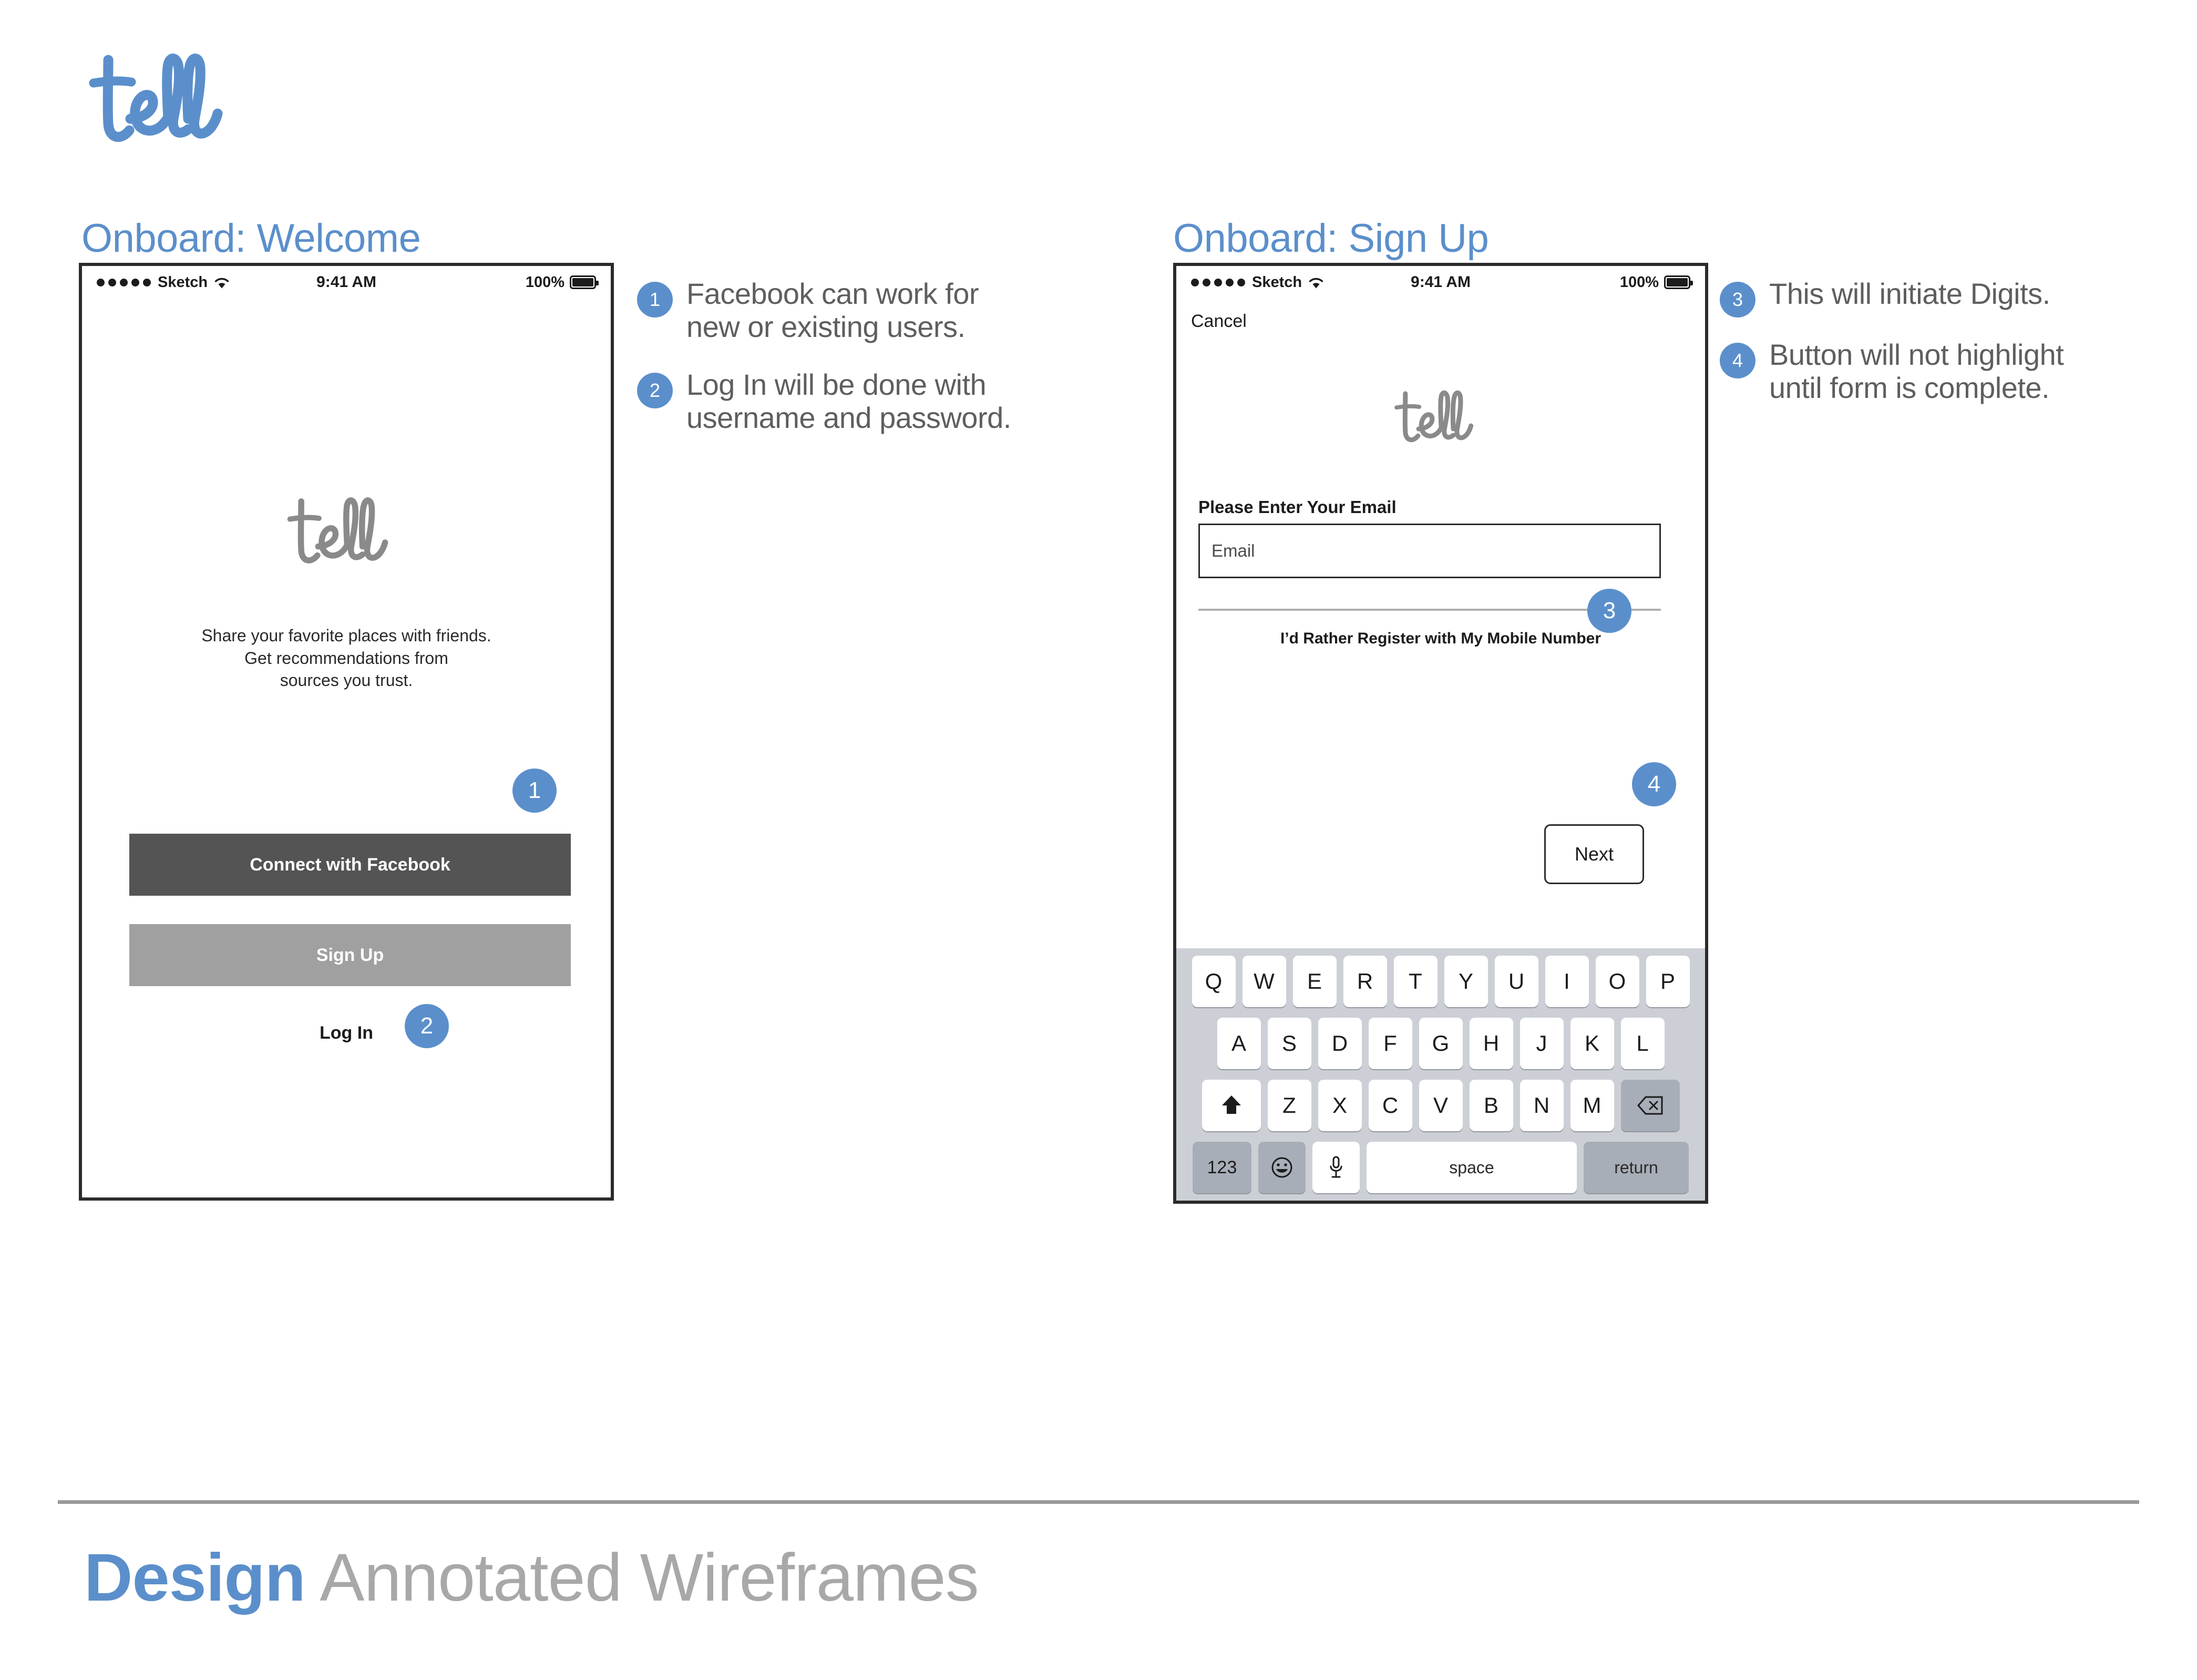 The width and height of the screenshot is (2197, 1680). I want to click on shift-icon, so click(1232, 1105).